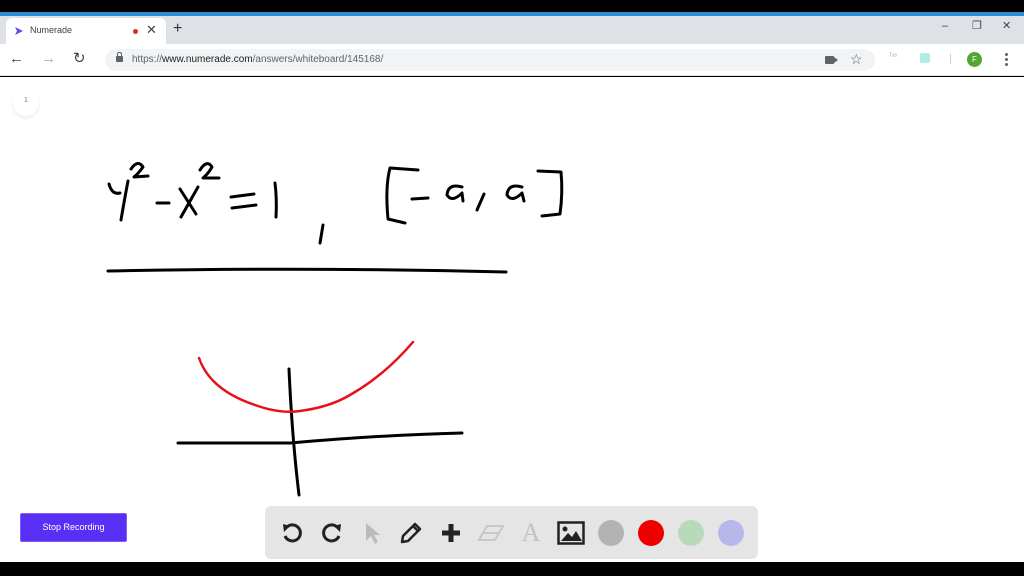  Describe the element at coordinates (515, 193) in the screenshot. I see `stroke-a2` at that location.